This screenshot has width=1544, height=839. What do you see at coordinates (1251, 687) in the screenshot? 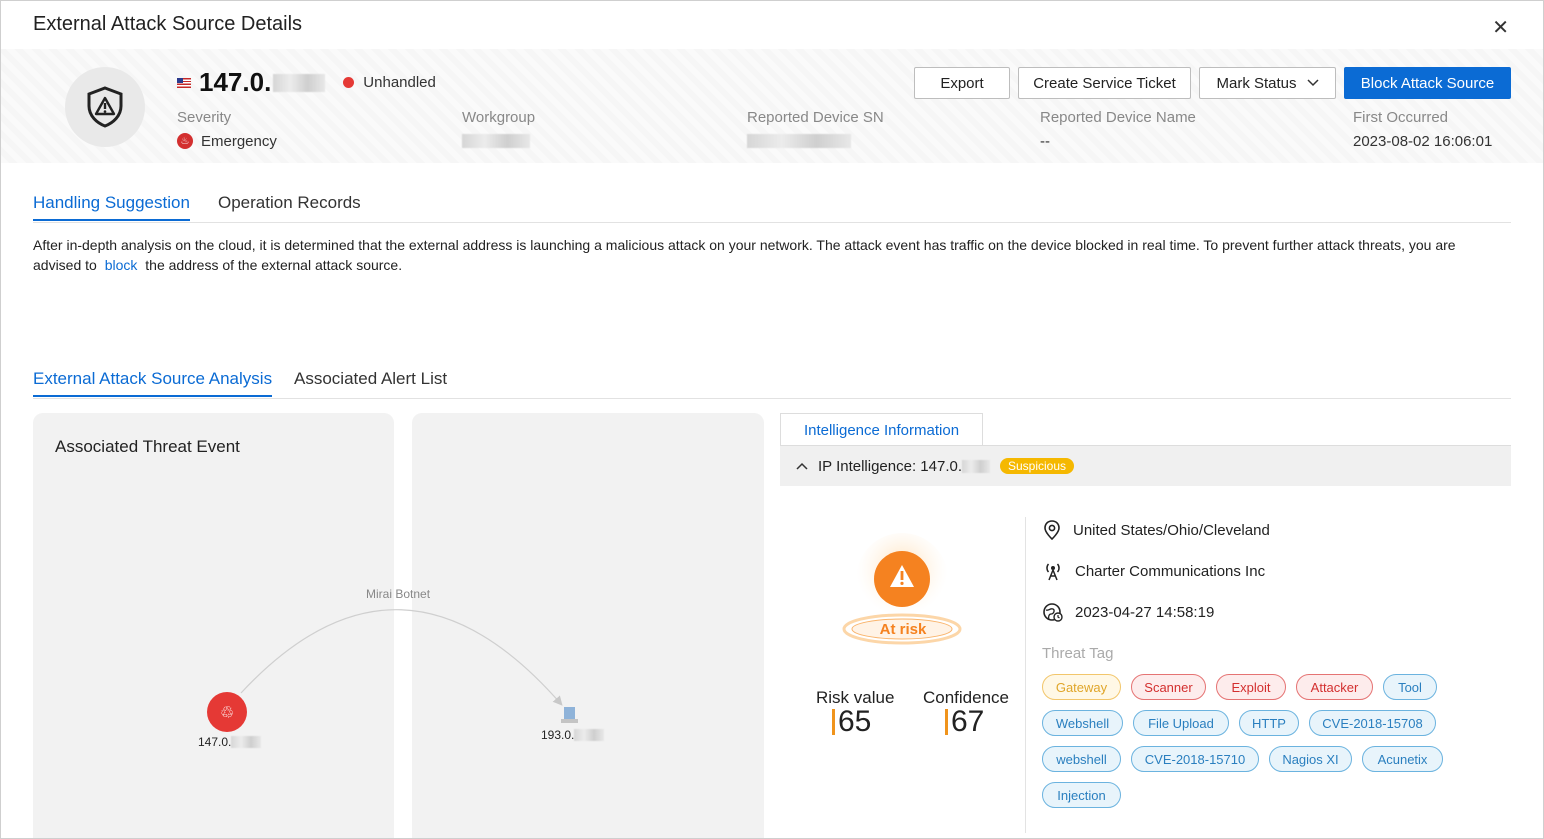
I see `threat-tag: Exploit` at bounding box center [1251, 687].